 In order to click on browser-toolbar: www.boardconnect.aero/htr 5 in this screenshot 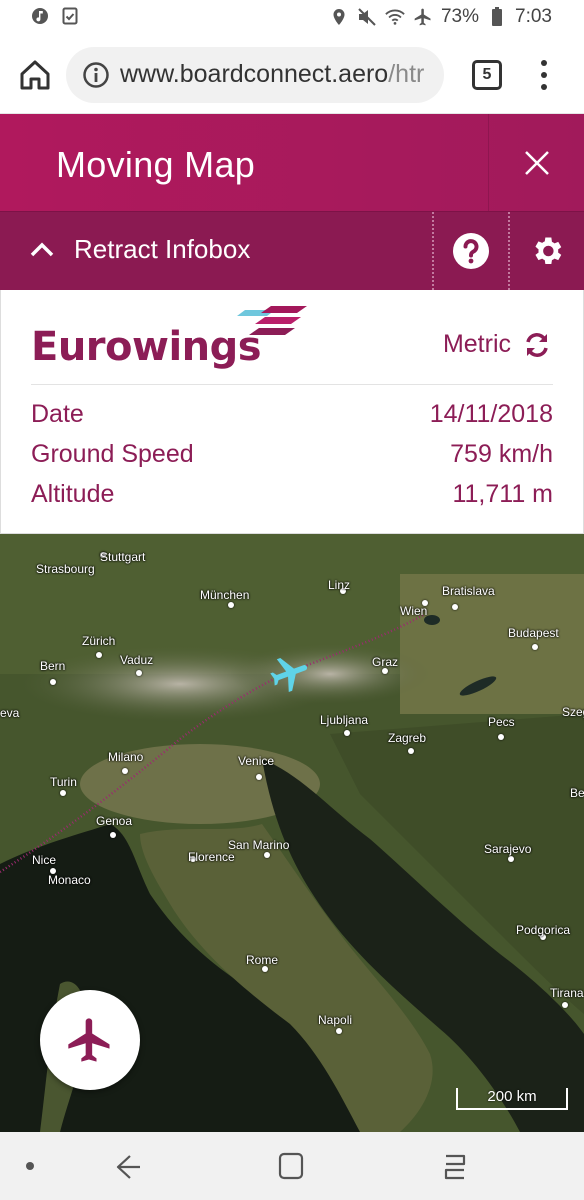, I will do `click(292, 75)`.